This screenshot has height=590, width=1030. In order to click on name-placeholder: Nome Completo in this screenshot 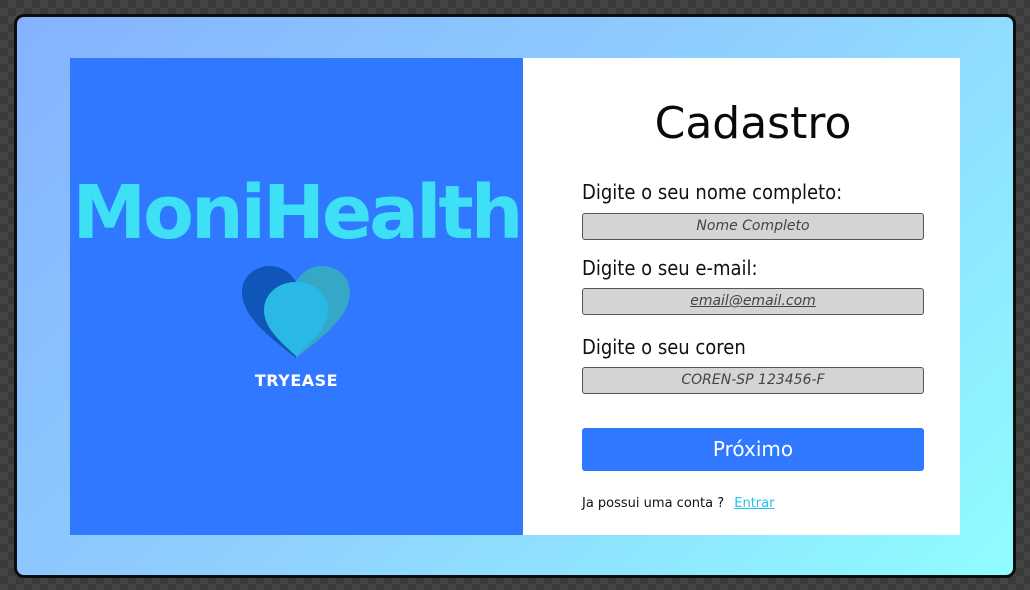, I will do `click(753, 226)`.